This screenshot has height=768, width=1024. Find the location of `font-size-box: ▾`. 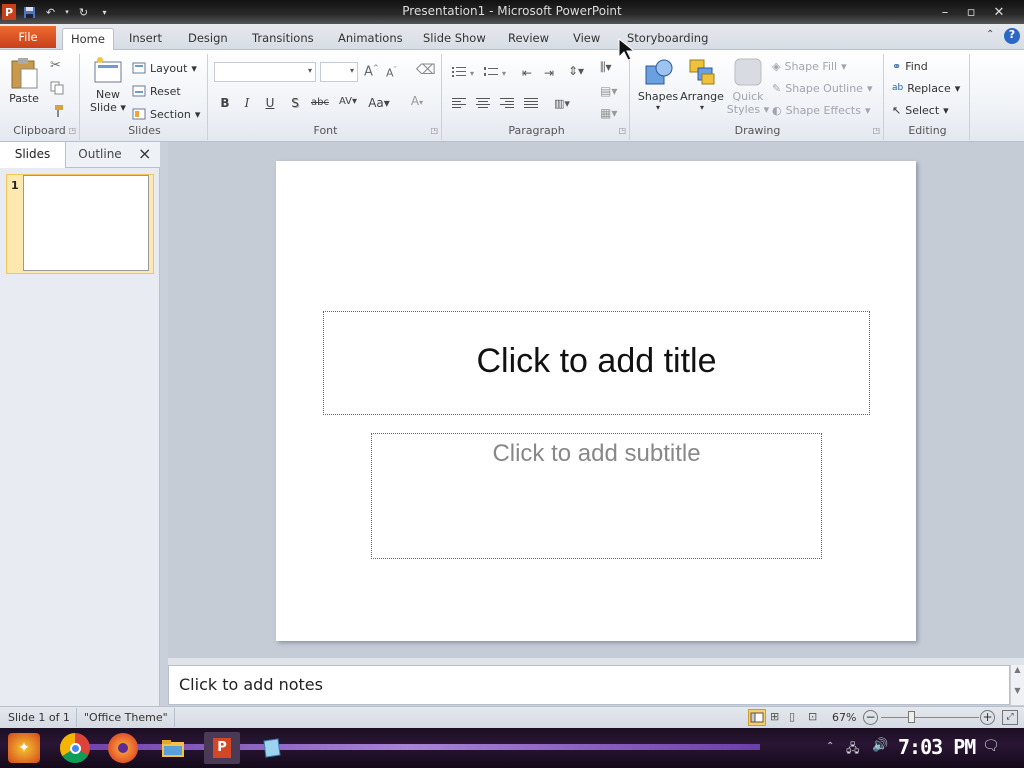

font-size-box: ▾ is located at coordinates (339, 72).